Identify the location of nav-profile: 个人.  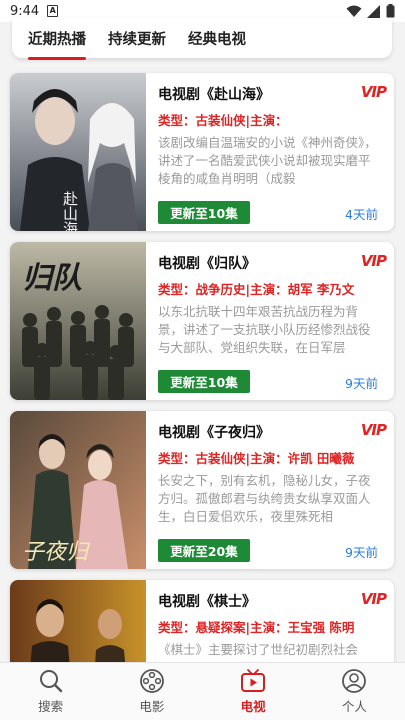
(354, 691).